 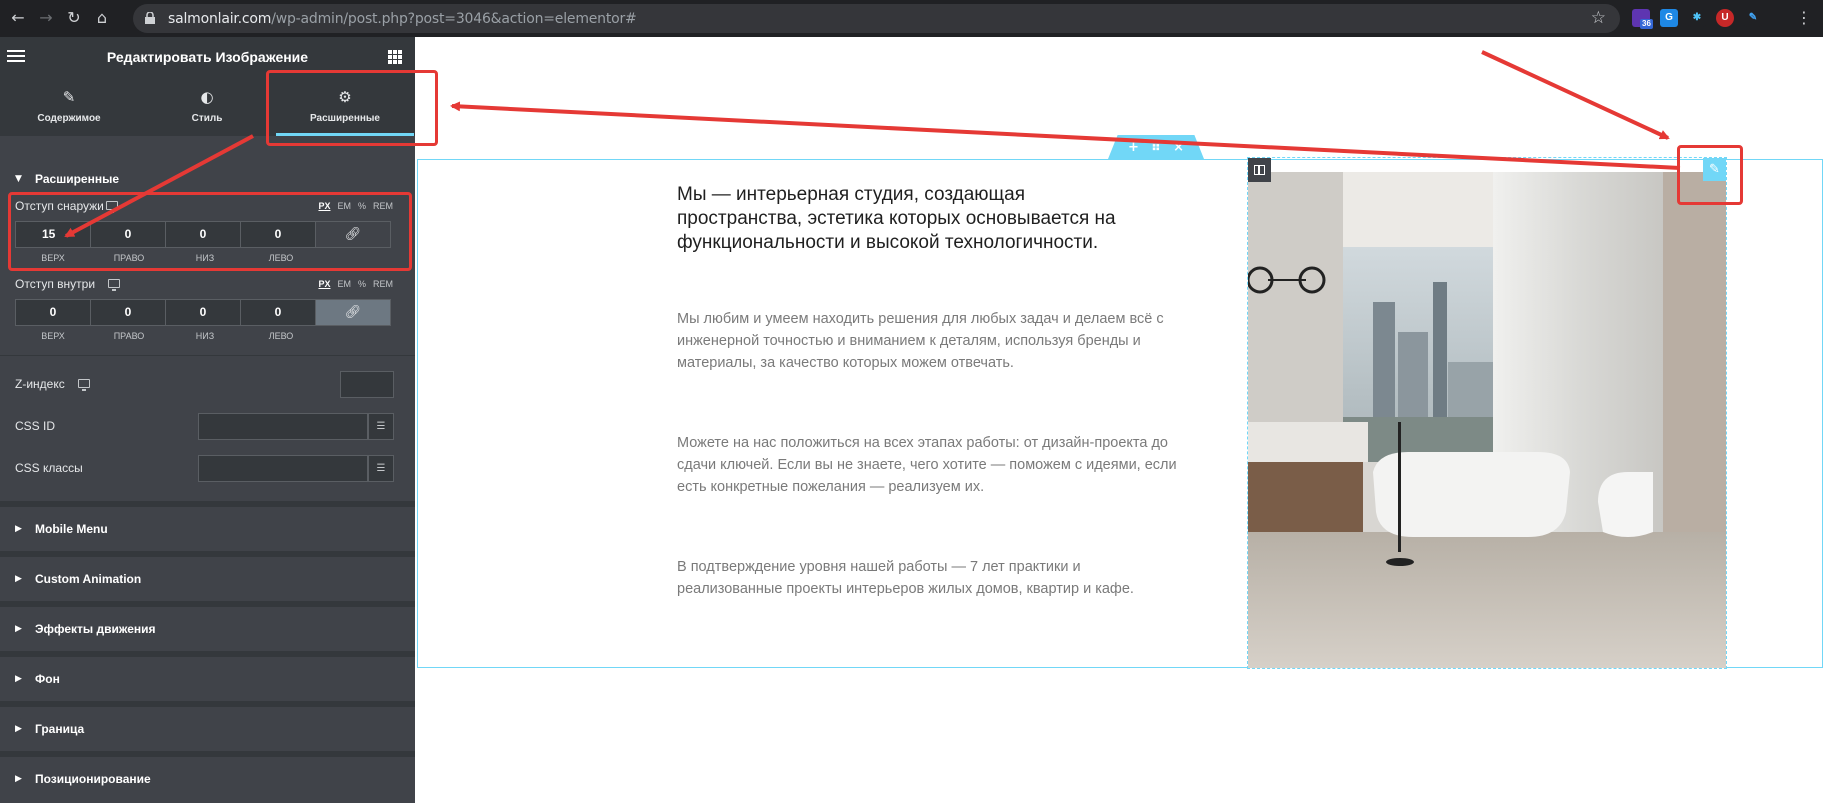 What do you see at coordinates (367, 384) in the screenshot?
I see `zindex-input` at bounding box center [367, 384].